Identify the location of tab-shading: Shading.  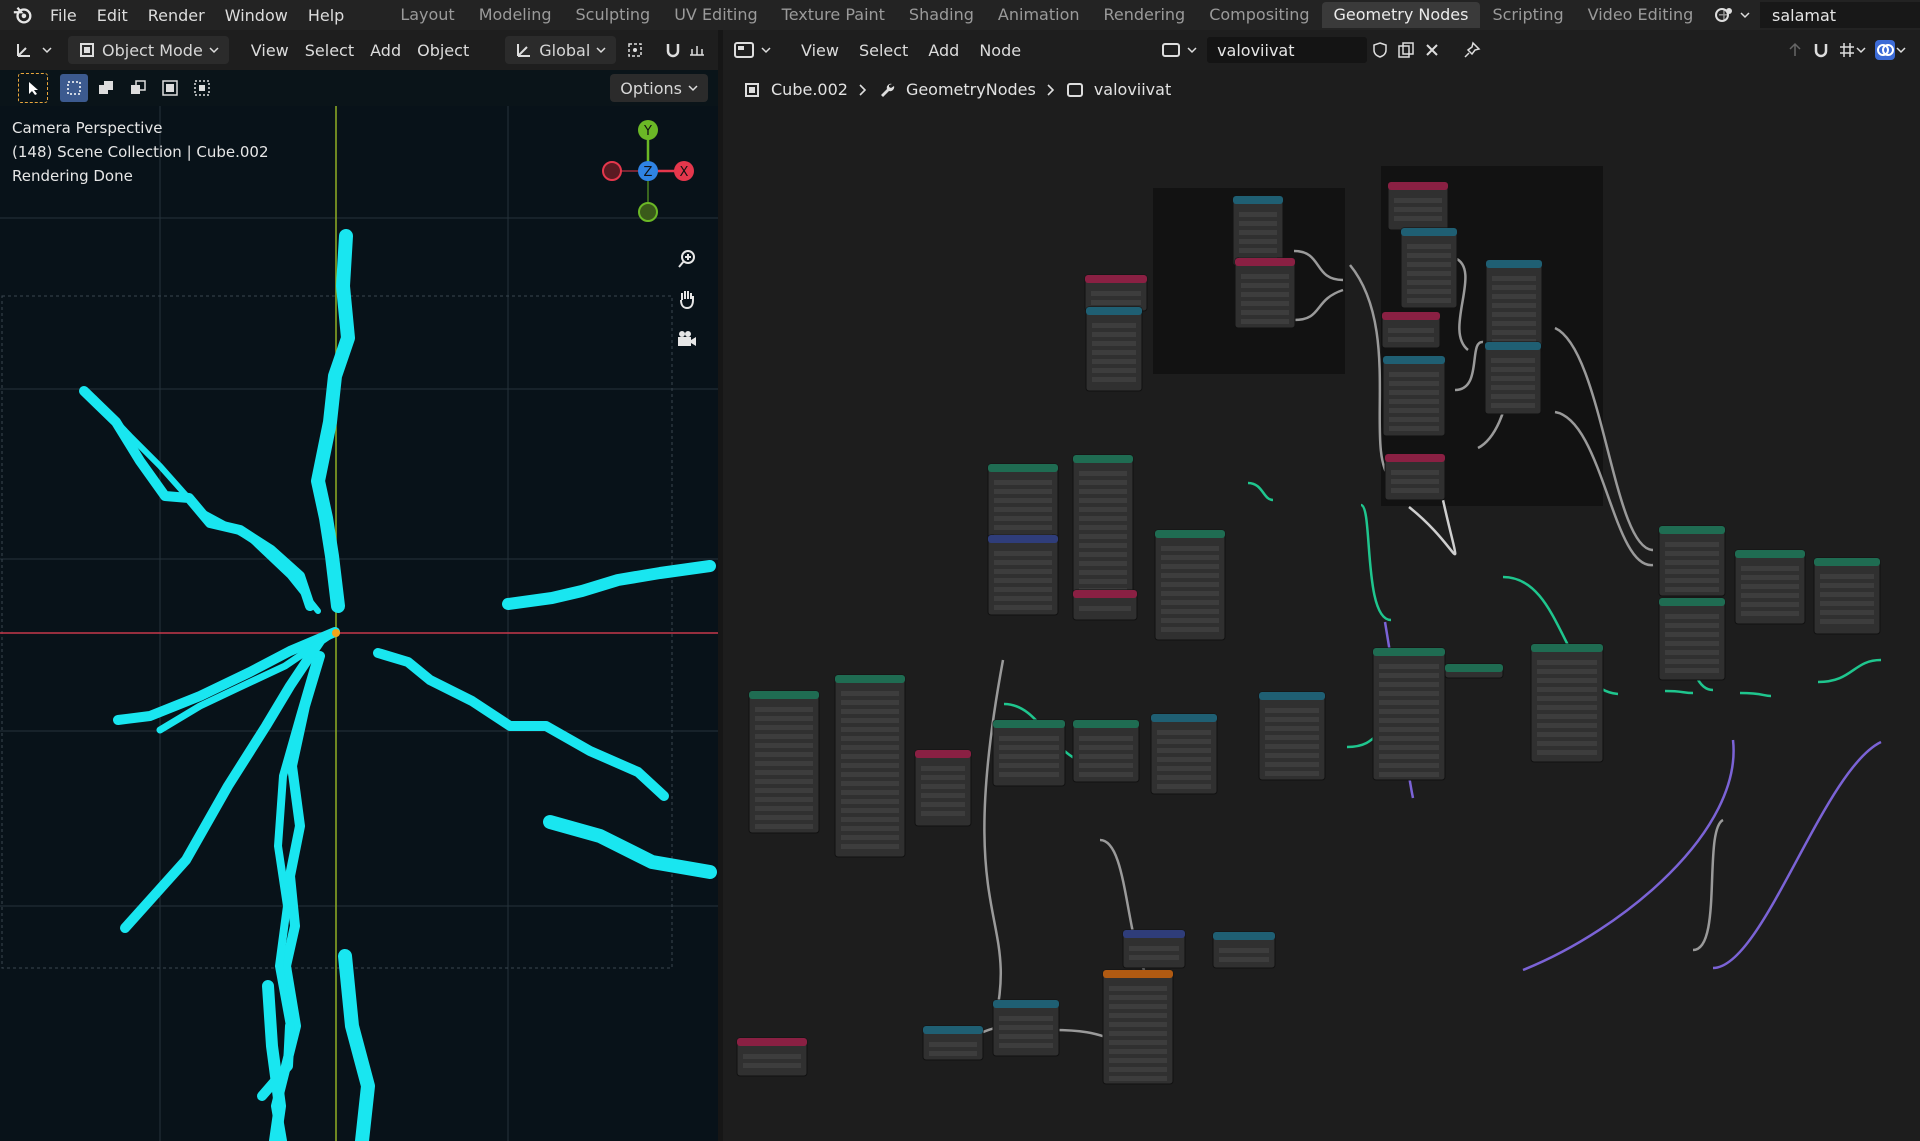
(941, 15).